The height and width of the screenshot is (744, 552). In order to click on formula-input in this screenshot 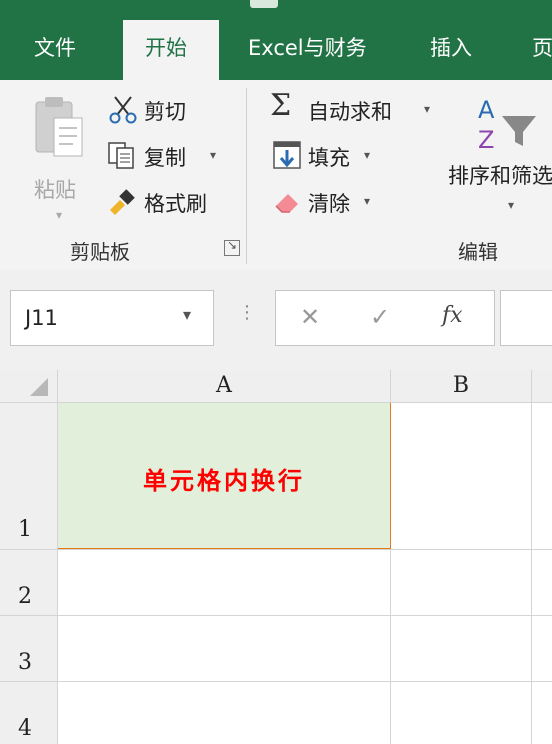, I will do `click(526, 318)`.